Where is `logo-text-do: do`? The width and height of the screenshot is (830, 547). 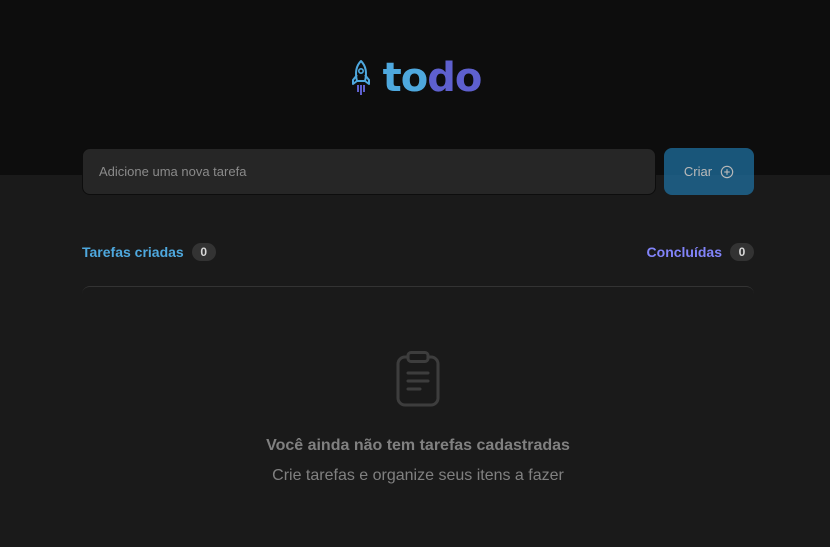
logo-text-do: do is located at coordinates (454, 78).